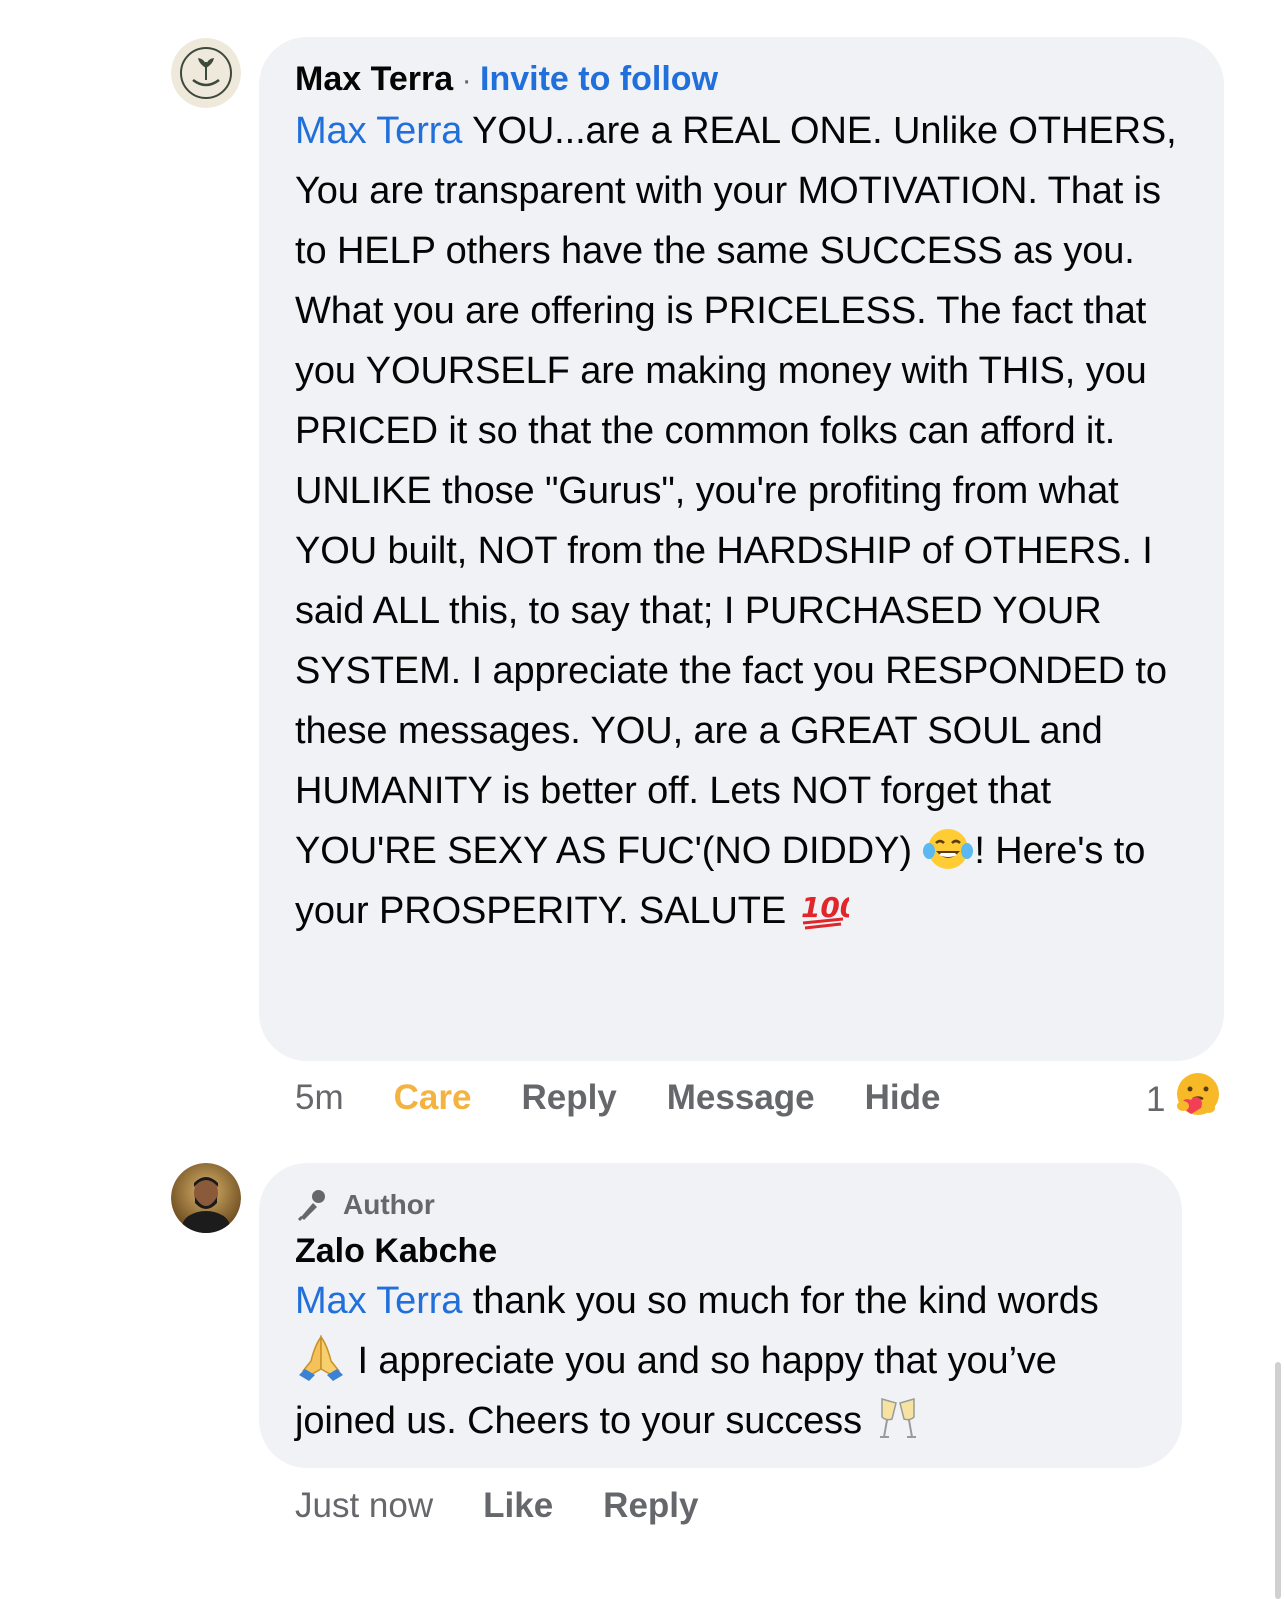  Describe the element at coordinates (378, 131) in the screenshot. I see `mention-link: Max Terra` at that location.